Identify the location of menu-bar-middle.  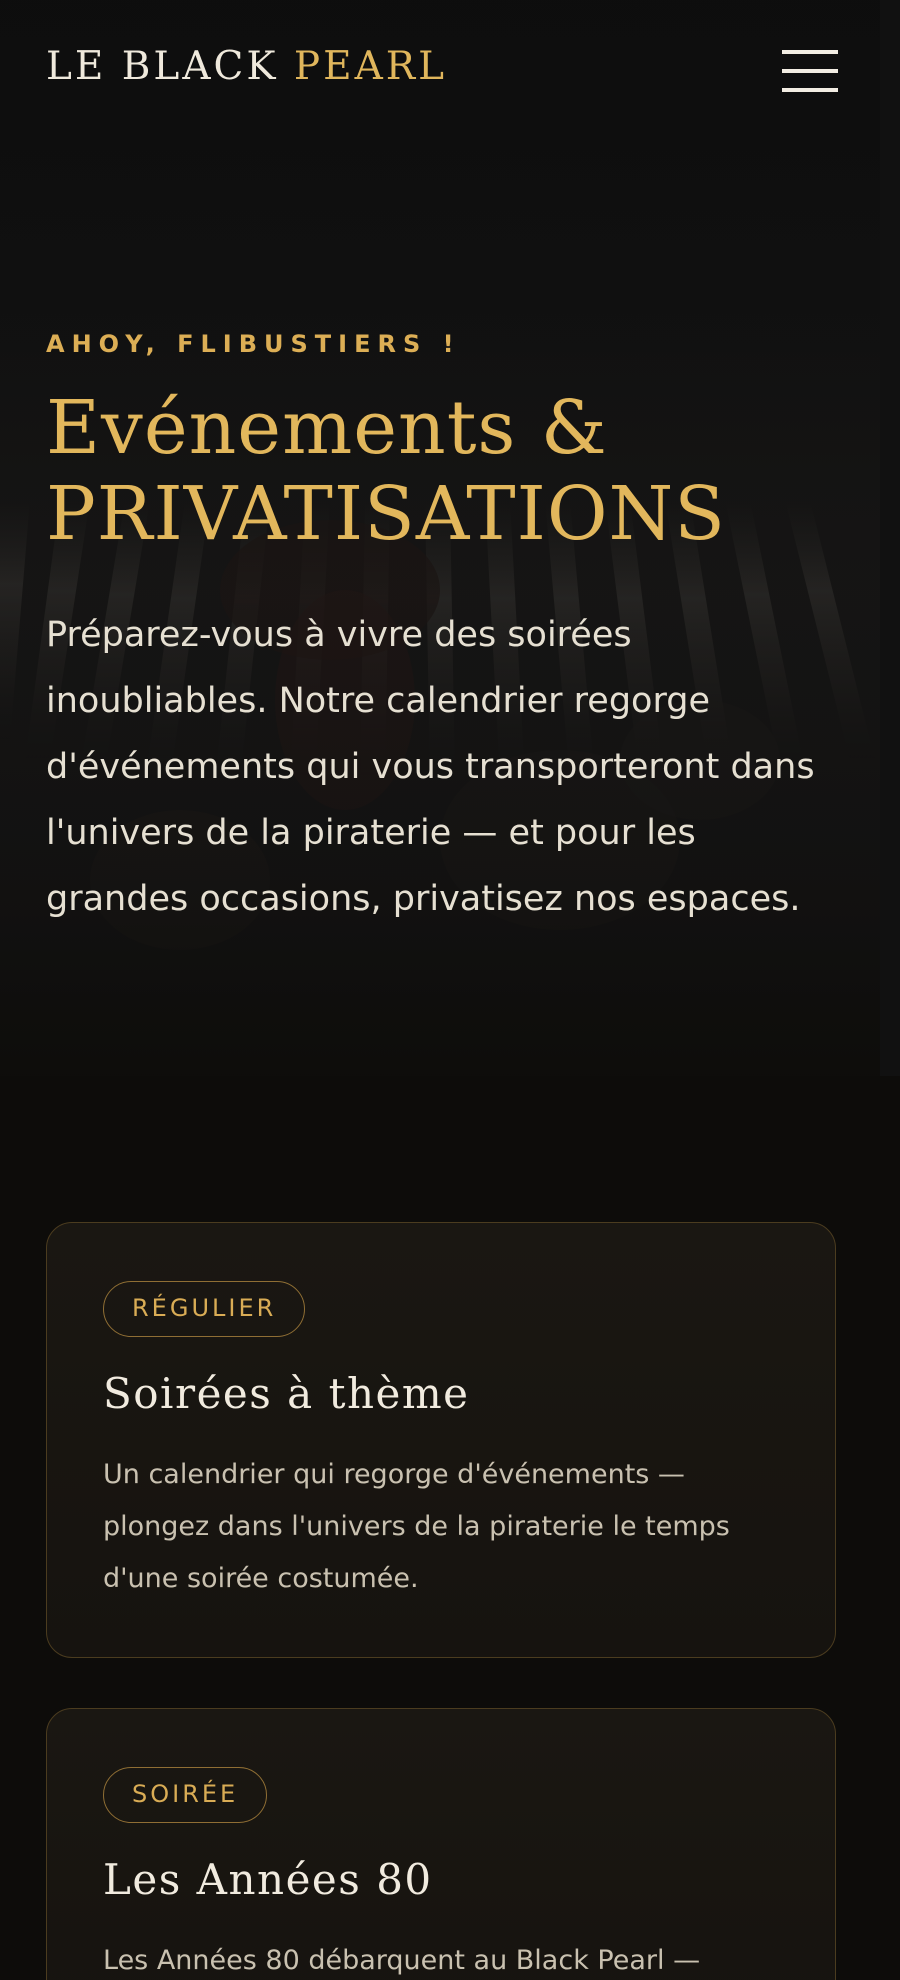
(810, 71).